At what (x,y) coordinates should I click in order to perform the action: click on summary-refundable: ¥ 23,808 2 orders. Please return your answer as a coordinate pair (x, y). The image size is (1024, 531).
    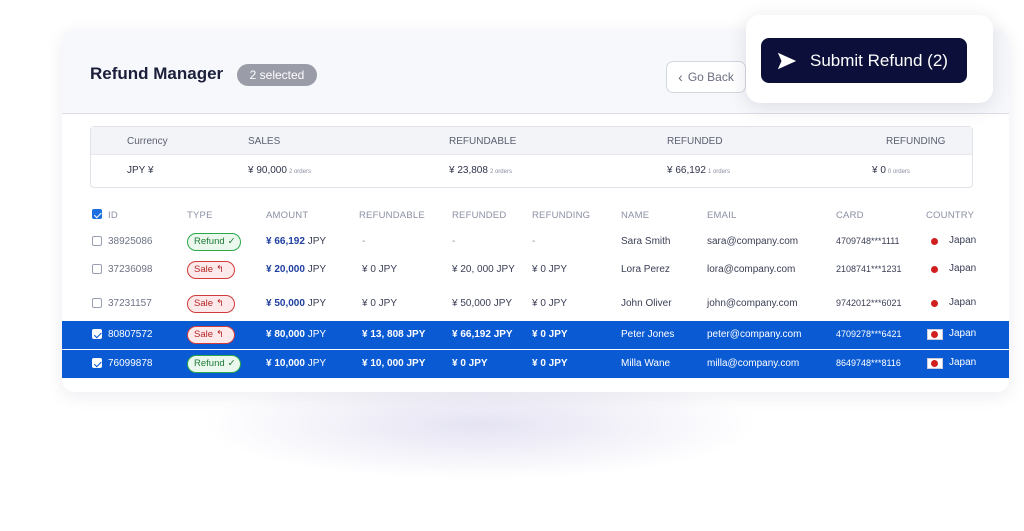
    Looking at the image, I should click on (480, 170).